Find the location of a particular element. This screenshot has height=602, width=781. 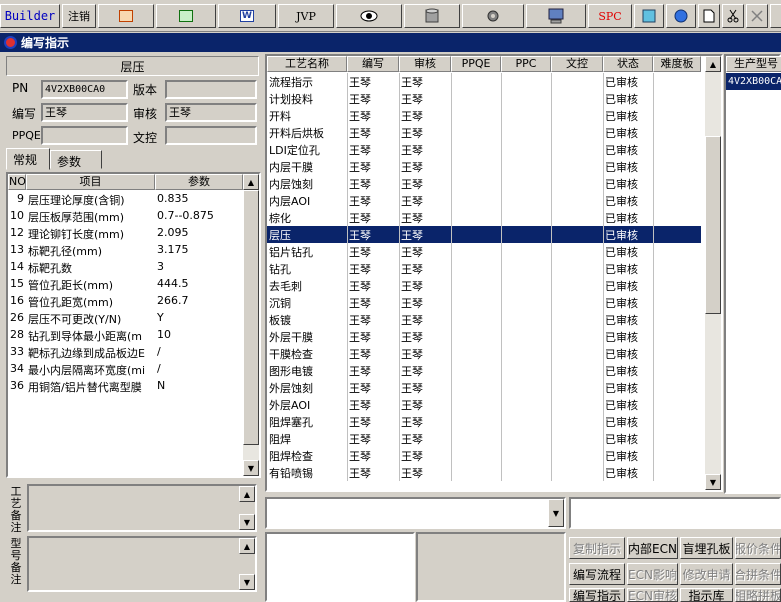

action-button: 编写流程 is located at coordinates (597, 574).